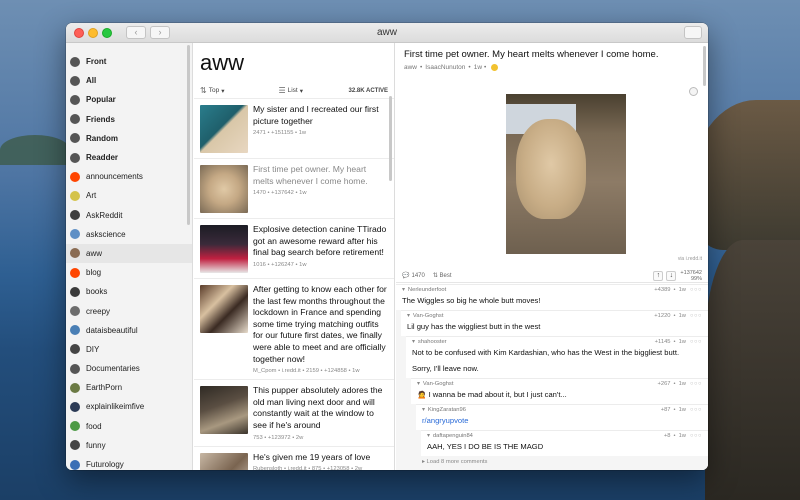 This screenshot has height=500, width=800. What do you see at coordinates (690, 259) in the screenshot?
I see `post-source: via i.redd.it` at bounding box center [690, 259].